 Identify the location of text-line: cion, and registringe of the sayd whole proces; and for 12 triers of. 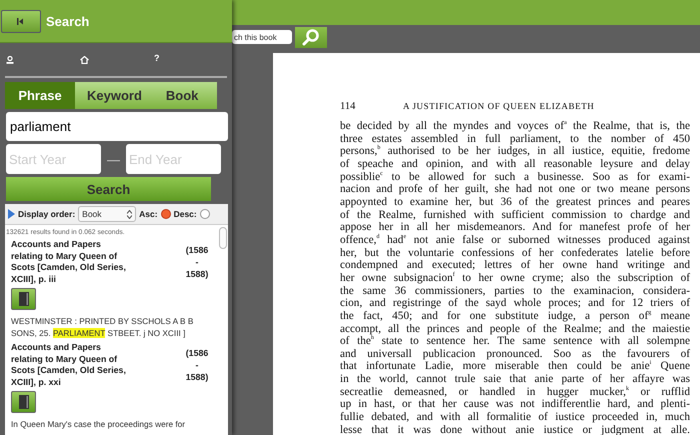
(515, 303).